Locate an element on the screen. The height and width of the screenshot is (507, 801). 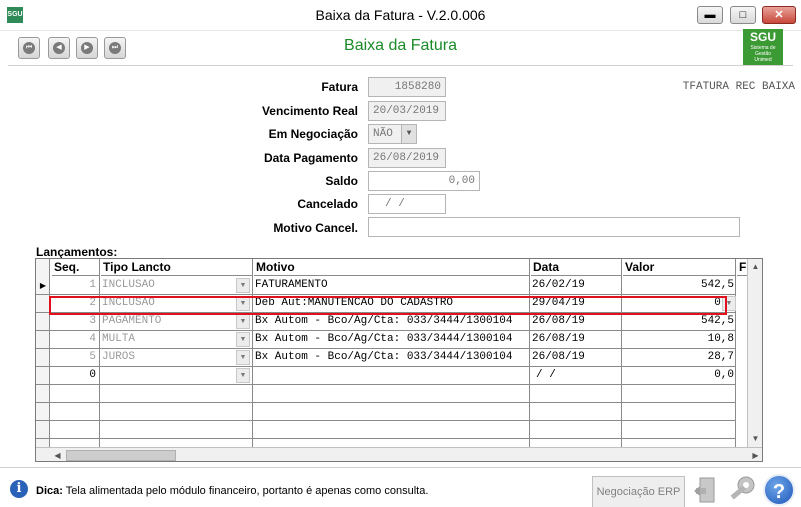
page-title: Baixa da Fatura is located at coordinates (400, 45).